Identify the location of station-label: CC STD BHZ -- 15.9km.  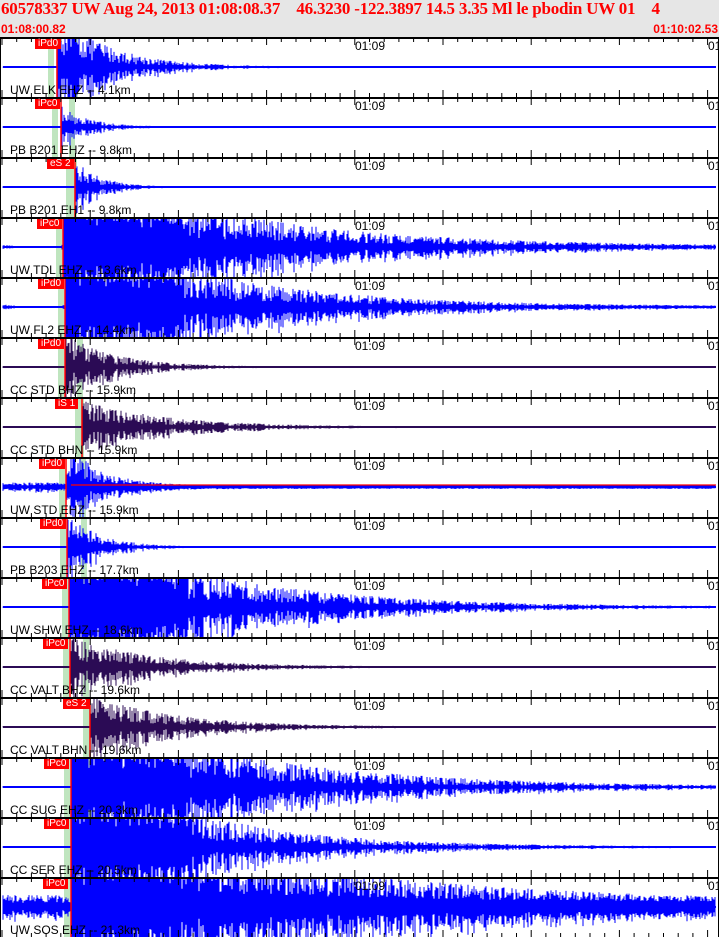
(73, 390).